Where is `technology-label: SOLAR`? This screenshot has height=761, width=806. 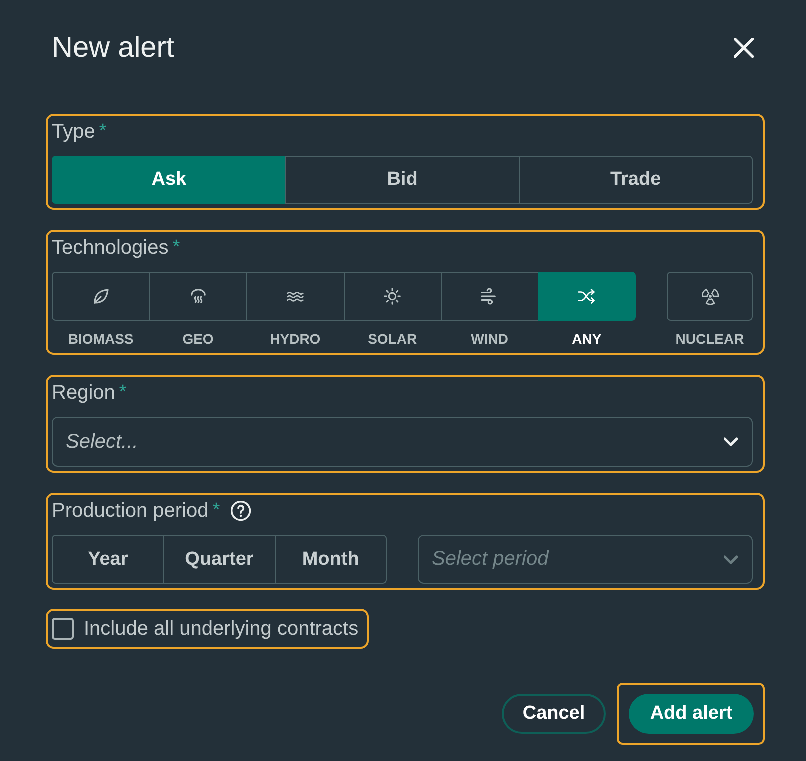
technology-label: SOLAR is located at coordinates (393, 339).